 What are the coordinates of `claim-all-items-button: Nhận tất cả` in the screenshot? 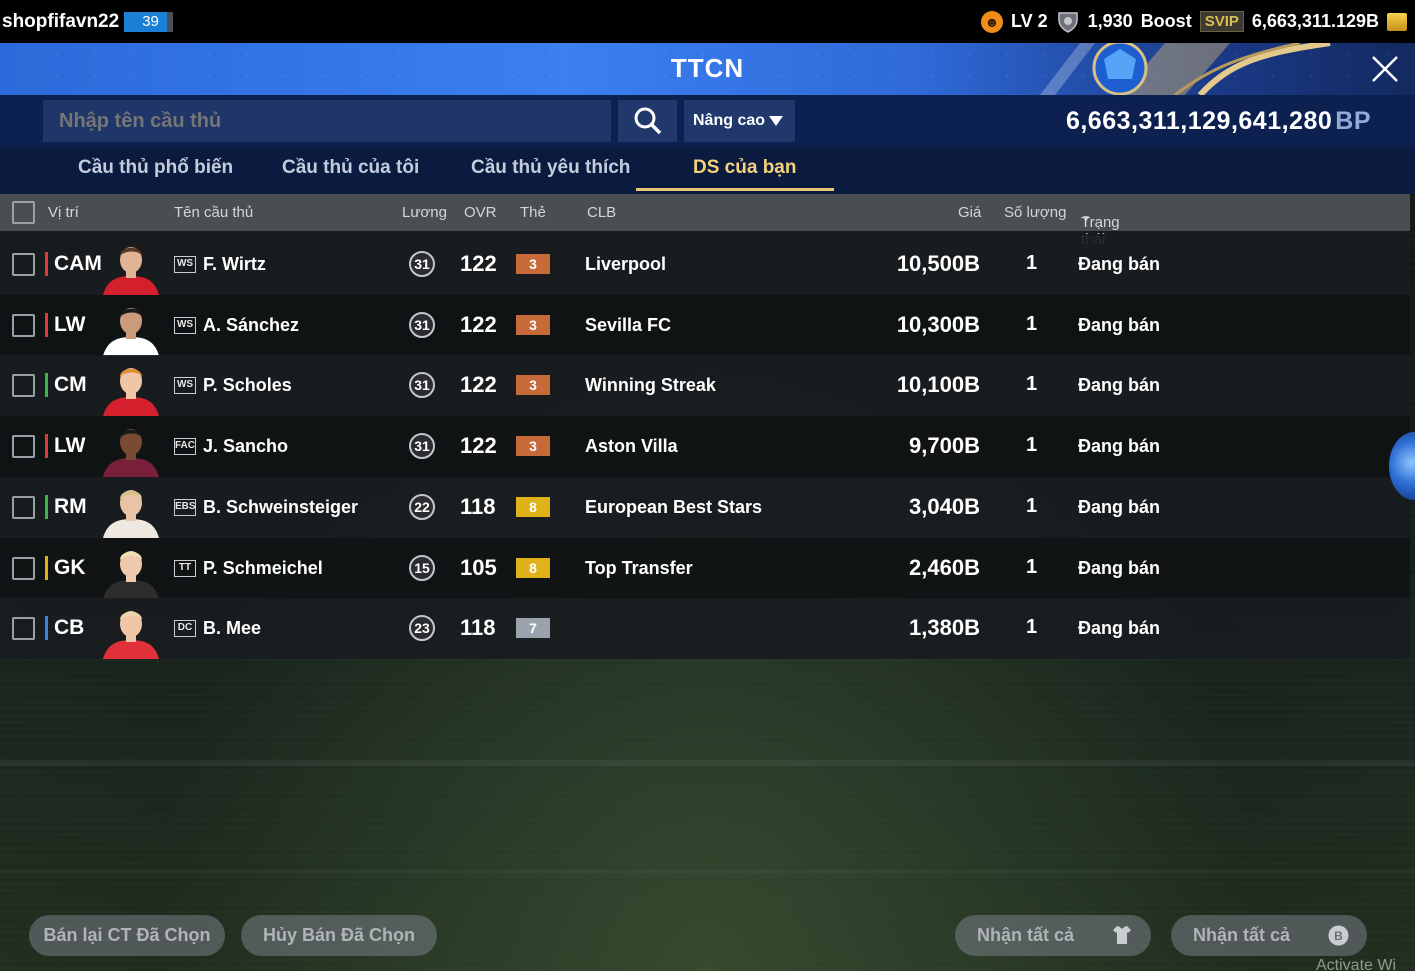 It's located at (1053, 935).